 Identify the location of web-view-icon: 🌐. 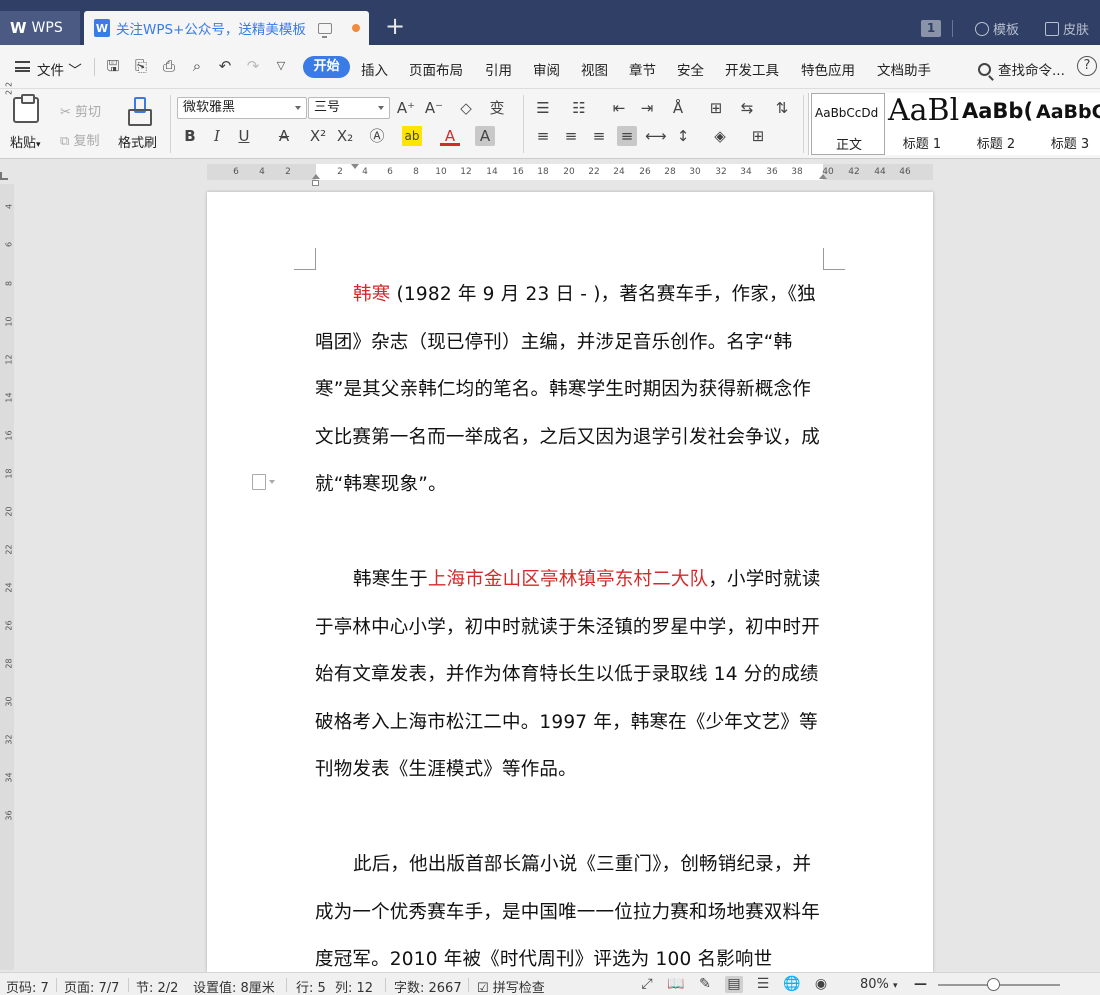
(792, 984).